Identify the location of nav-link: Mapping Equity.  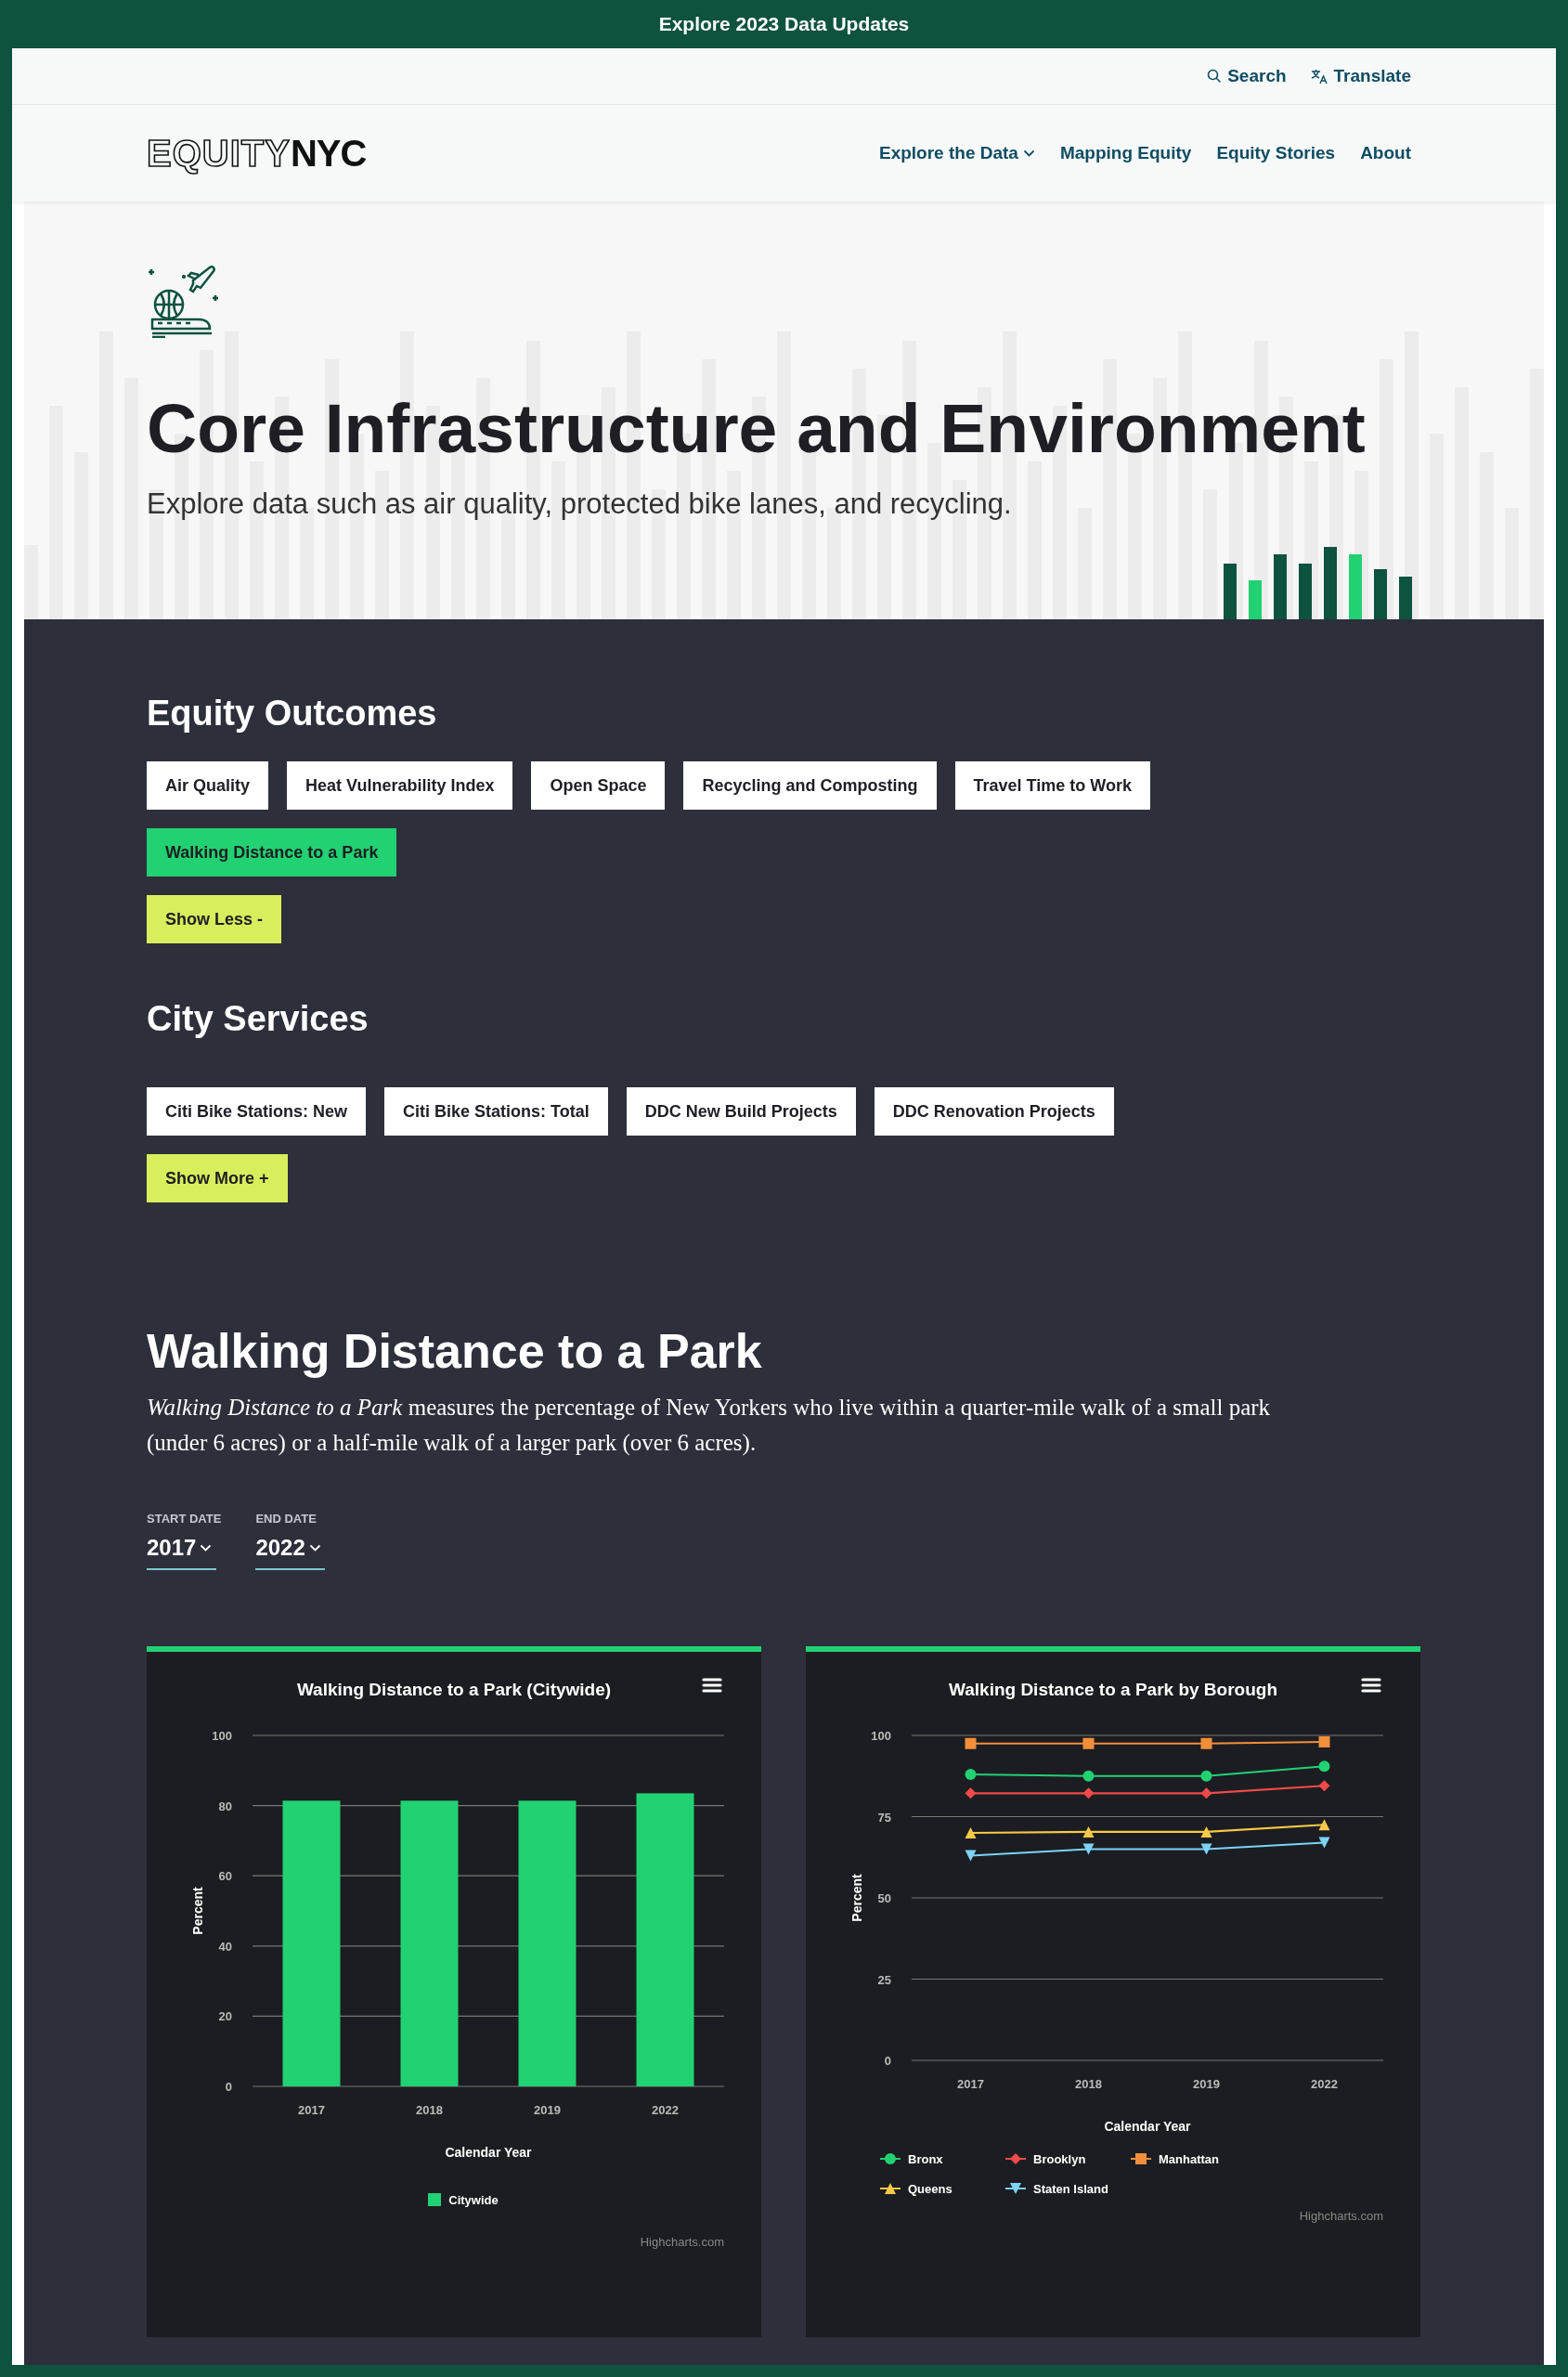
(1125, 153).